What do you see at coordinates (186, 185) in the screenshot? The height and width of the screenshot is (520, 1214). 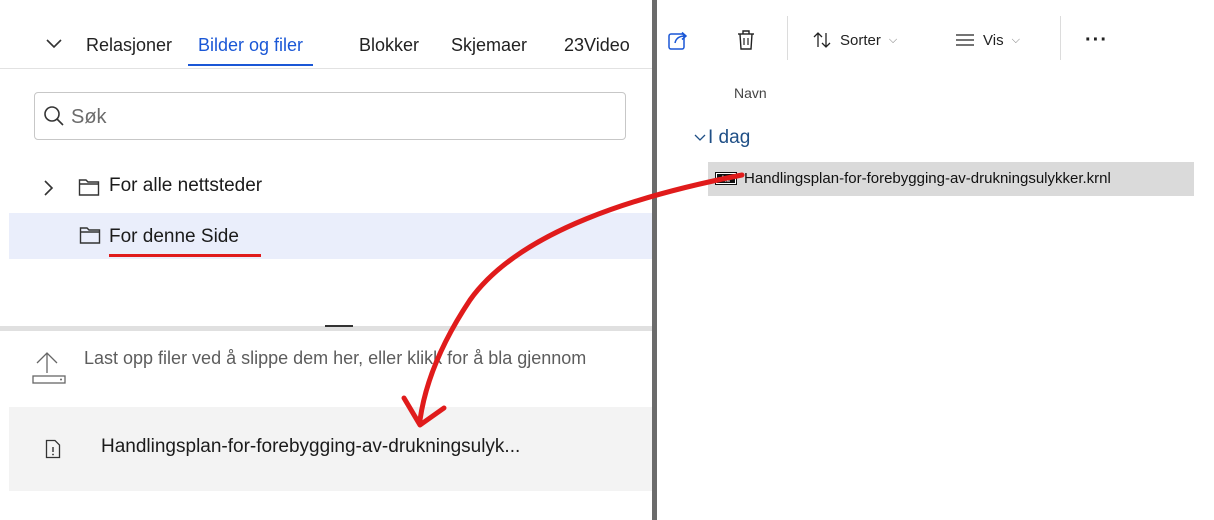 I see `tree-item-label: For alle nettsteder` at bounding box center [186, 185].